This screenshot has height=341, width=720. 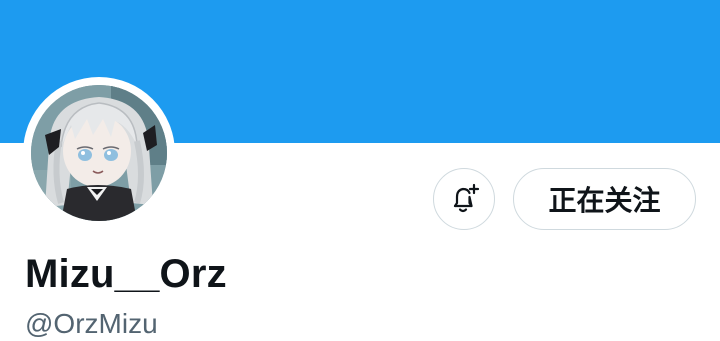 What do you see at coordinates (91, 323) in the screenshot?
I see `user-handle: @OrzMizu` at bounding box center [91, 323].